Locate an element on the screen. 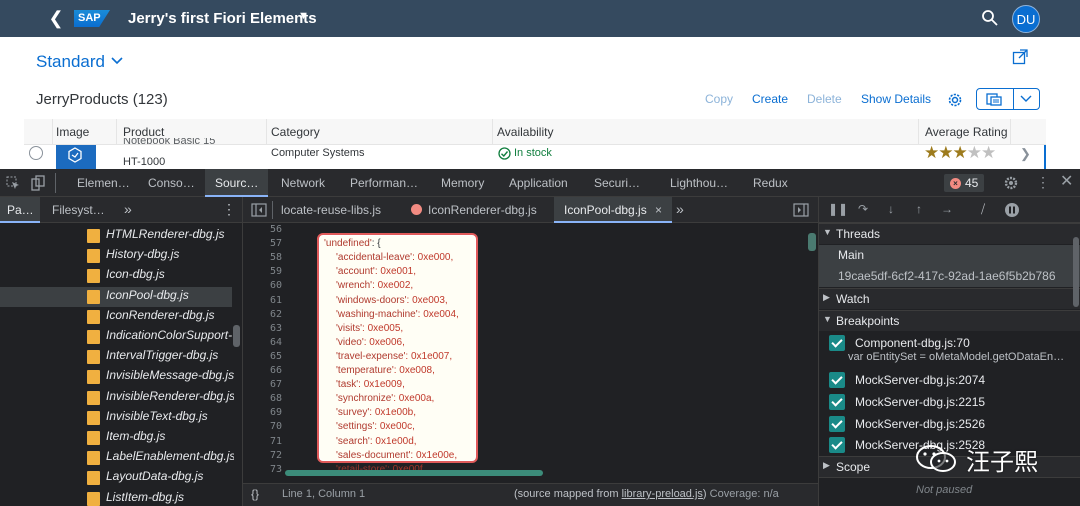 The height and width of the screenshot is (506, 1080). step-out-icon: ↑ is located at coordinates (919, 209).